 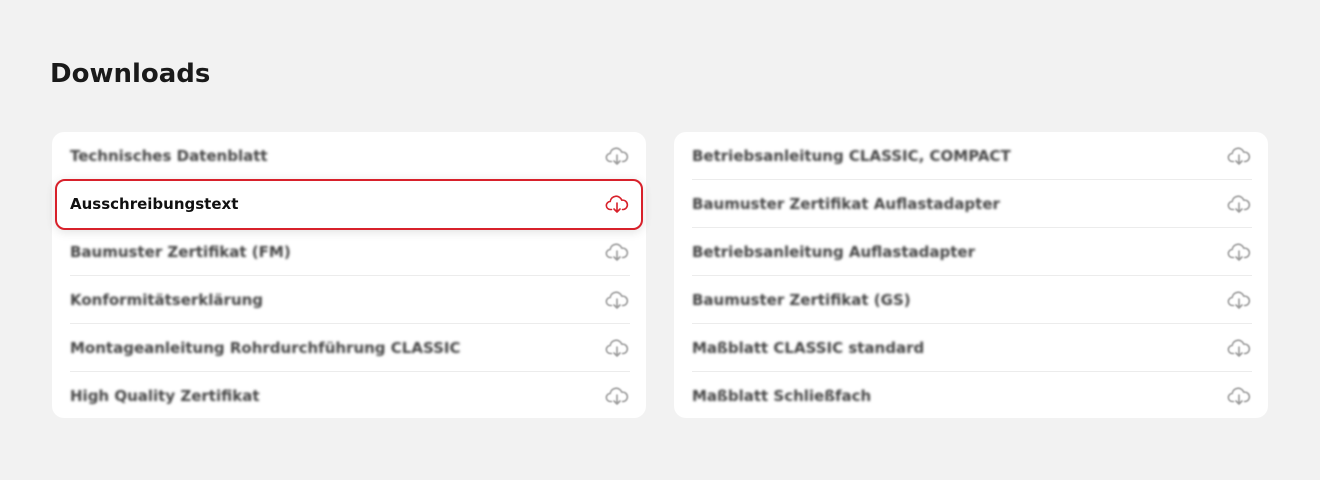 What do you see at coordinates (180, 251) in the screenshot?
I see `download-item-label: Baumuster Zertifikat (FM)` at bounding box center [180, 251].